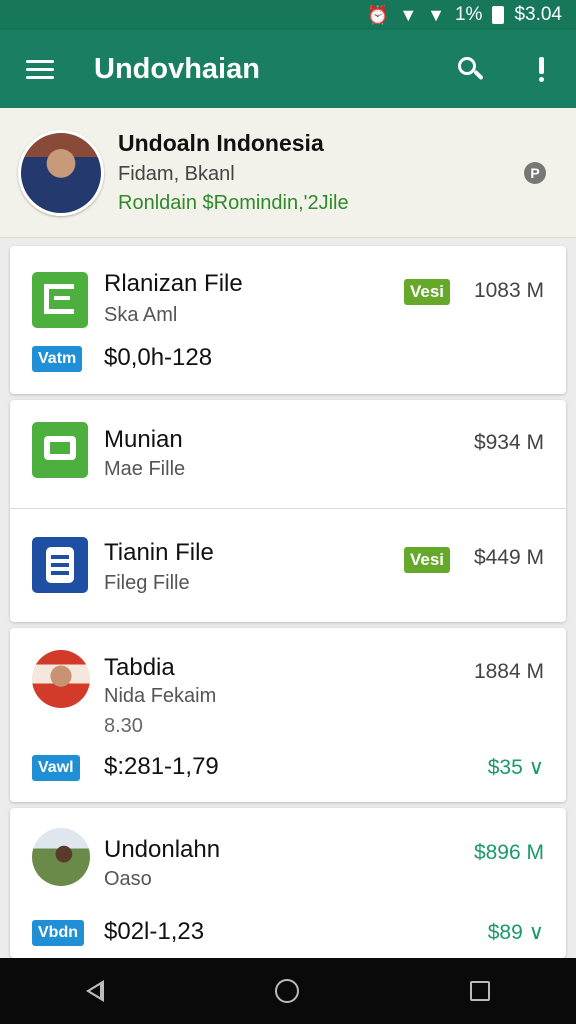 Image resolution: width=576 pixels, height=1024 pixels. Describe the element at coordinates (94, 991) in the screenshot. I see `back-icon` at that location.